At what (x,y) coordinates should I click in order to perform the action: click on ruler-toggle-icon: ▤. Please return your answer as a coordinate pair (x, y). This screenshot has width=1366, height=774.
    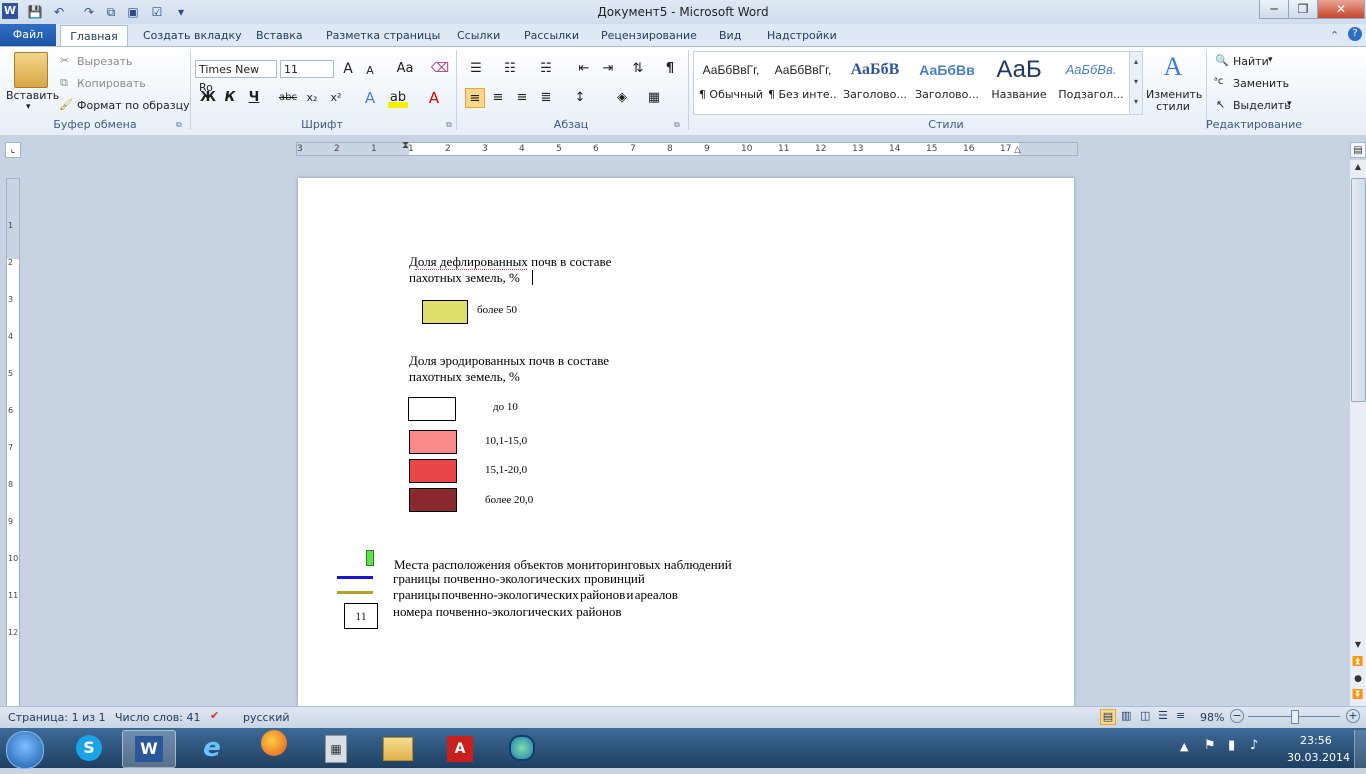
    Looking at the image, I should click on (1358, 150).